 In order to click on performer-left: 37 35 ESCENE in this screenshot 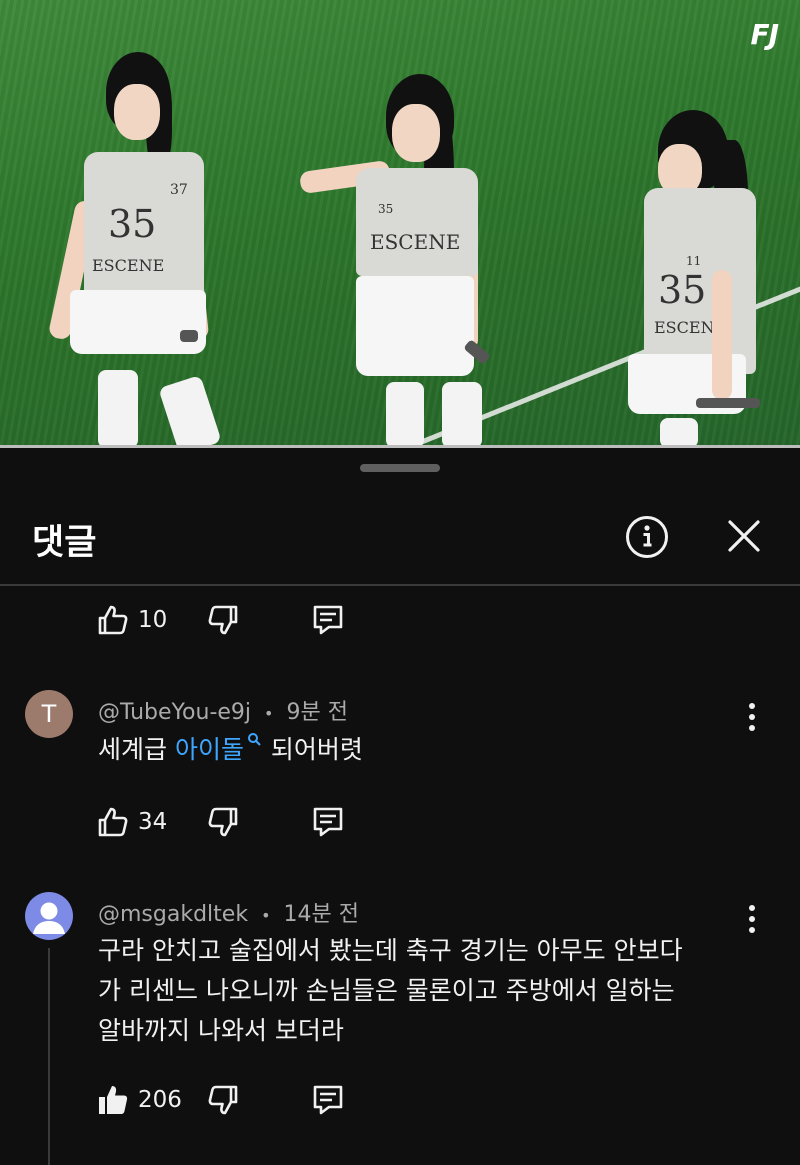, I will do `click(142, 244)`.